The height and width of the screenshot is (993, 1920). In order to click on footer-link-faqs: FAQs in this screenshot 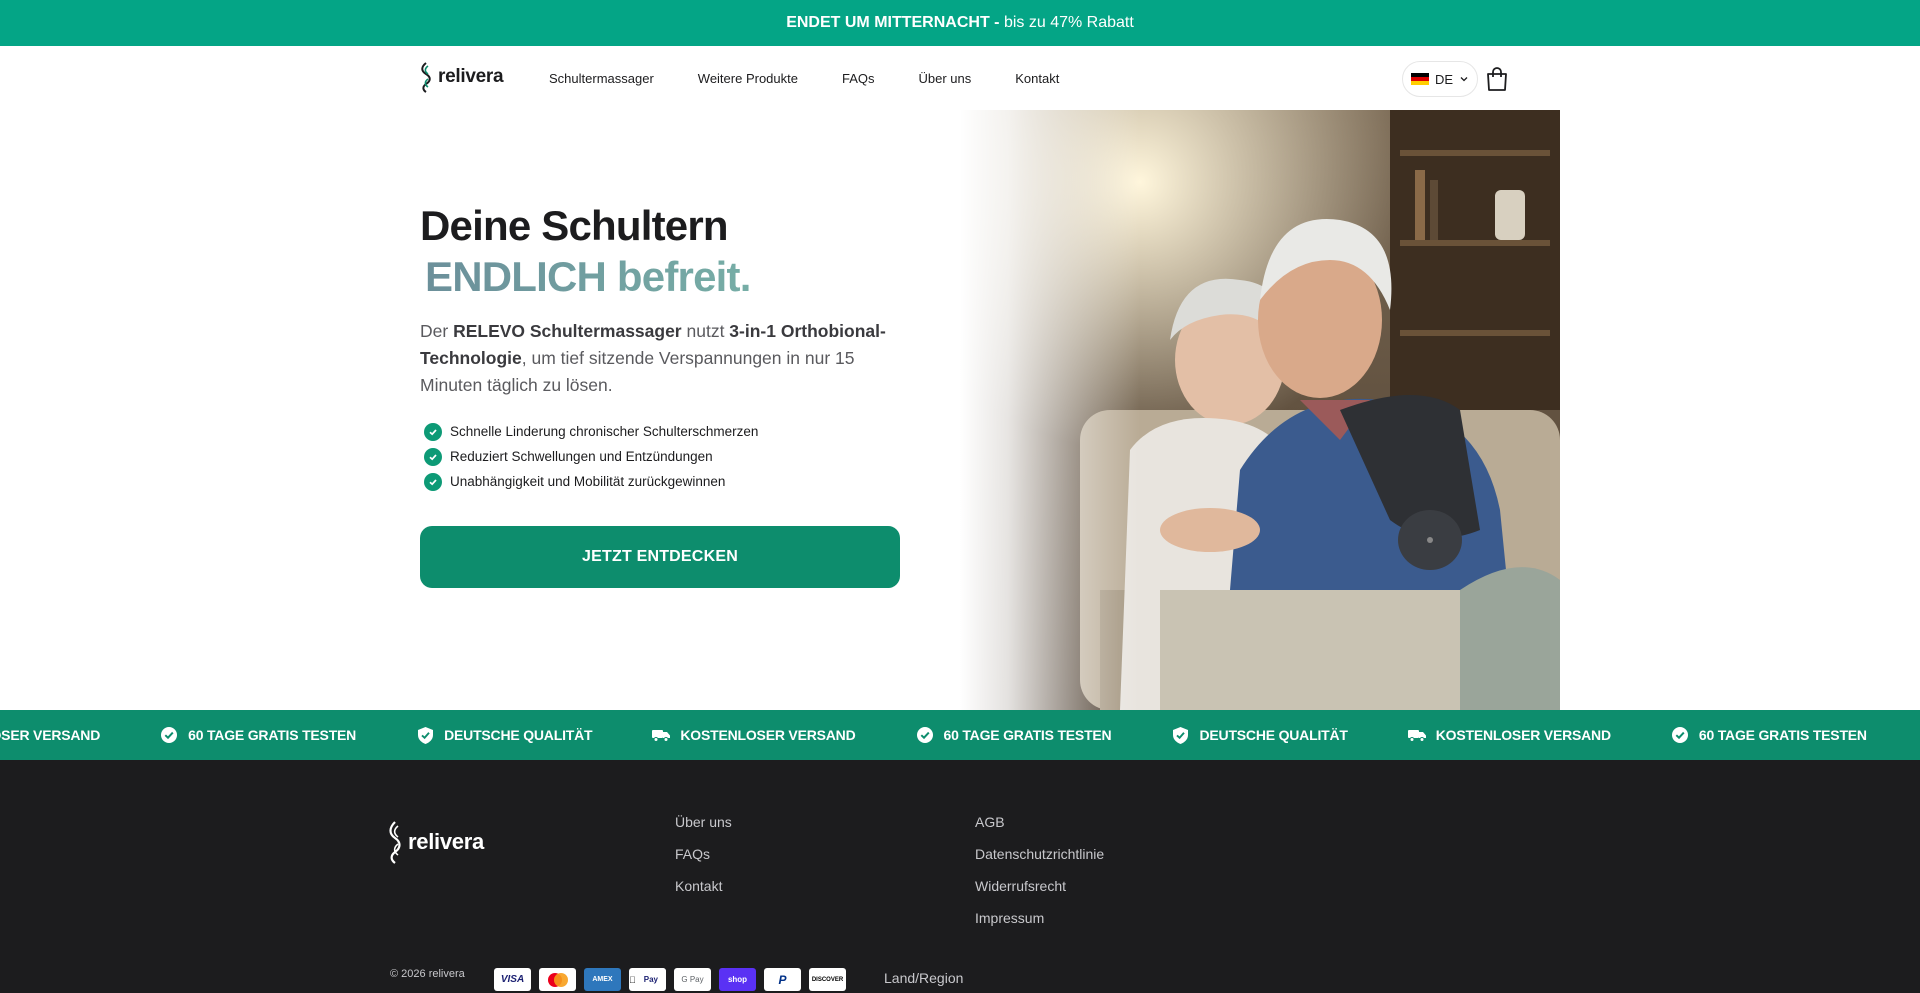, I will do `click(703, 854)`.